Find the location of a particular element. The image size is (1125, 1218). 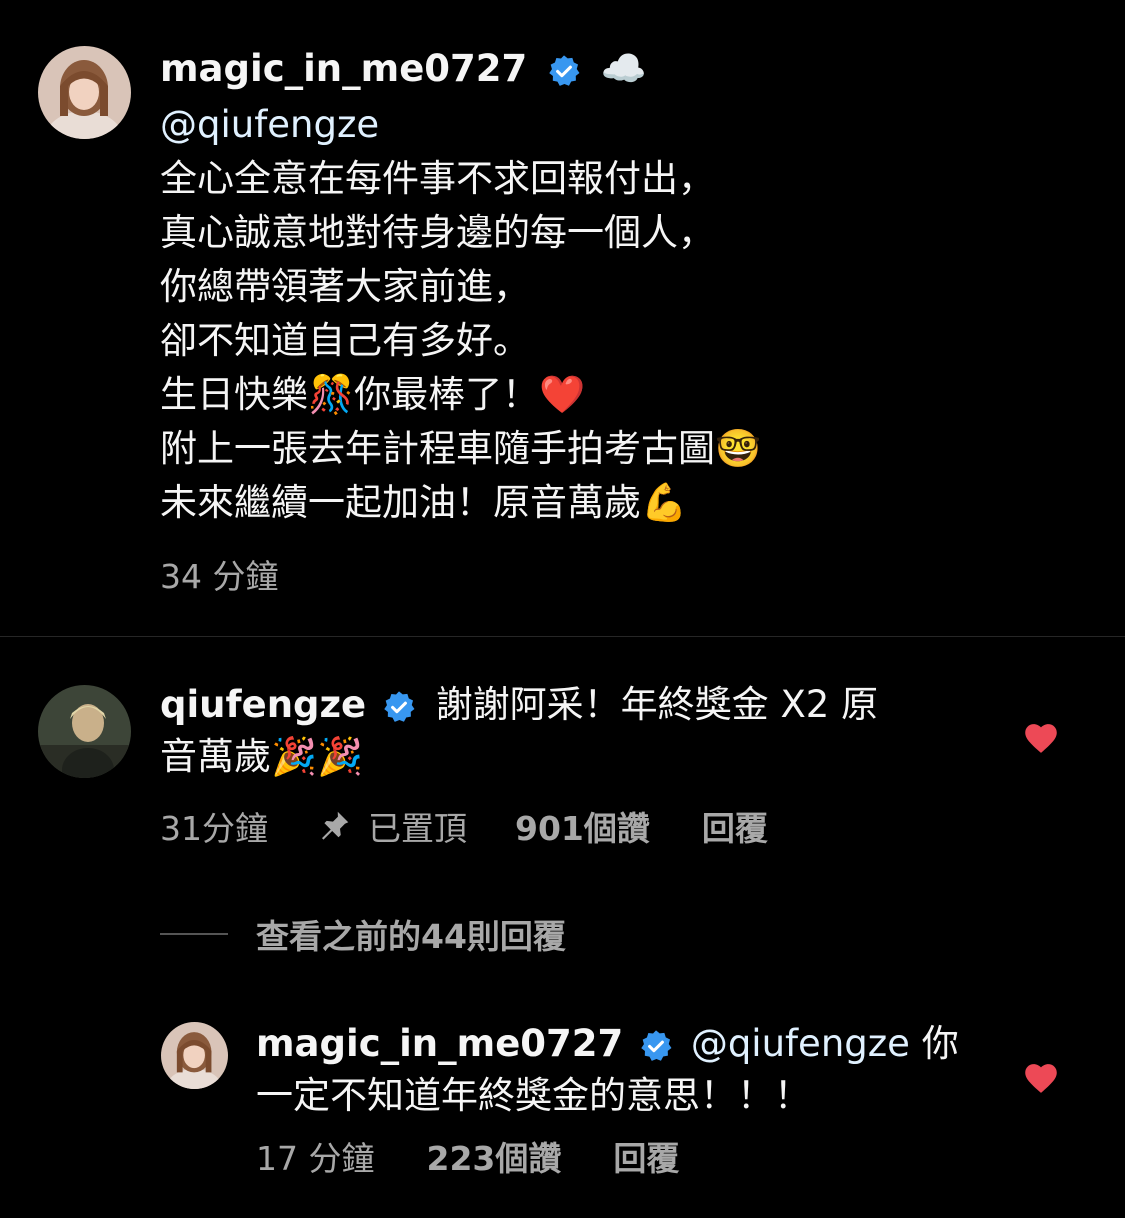

comment-meta-row: 31分鐘 已置頂 901個讚 回覆 is located at coordinates (464, 826).